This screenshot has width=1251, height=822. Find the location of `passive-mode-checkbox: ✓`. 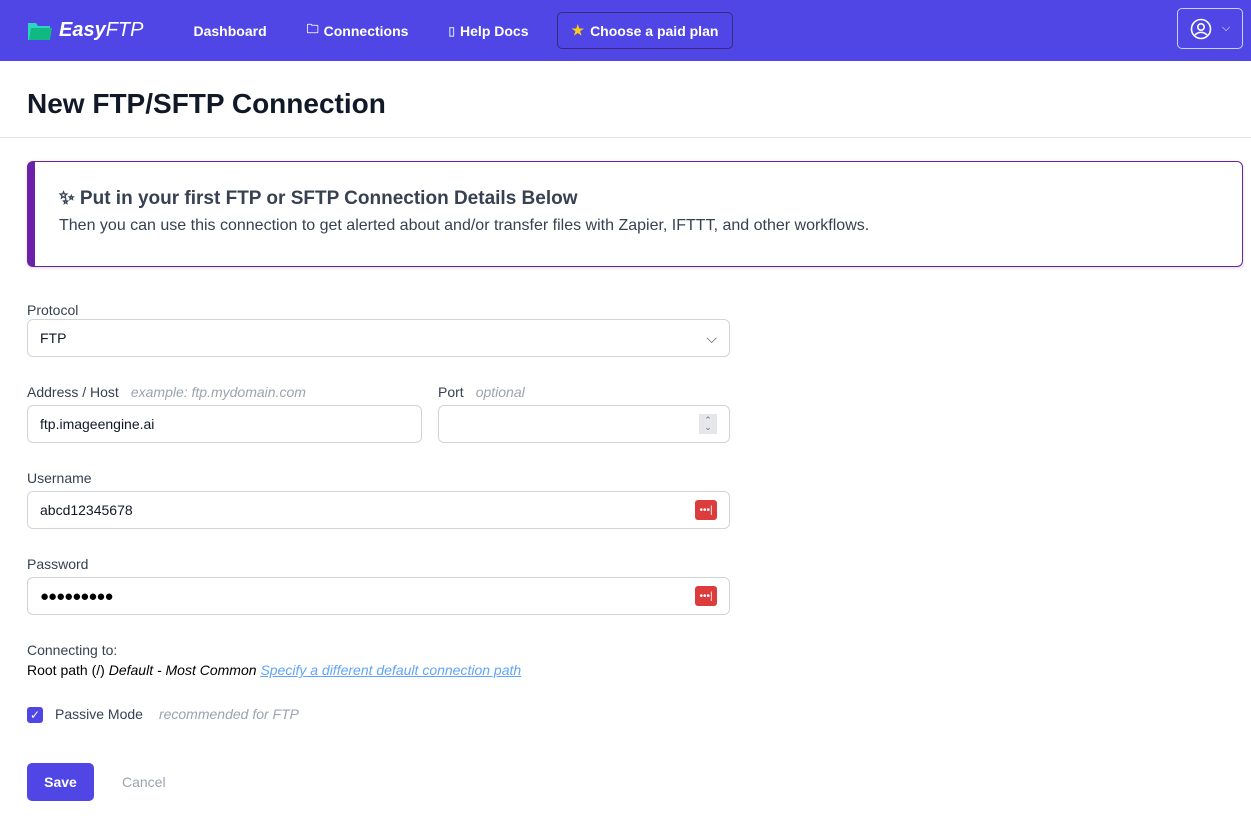

passive-mode-checkbox: ✓ is located at coordinates (35, 715).